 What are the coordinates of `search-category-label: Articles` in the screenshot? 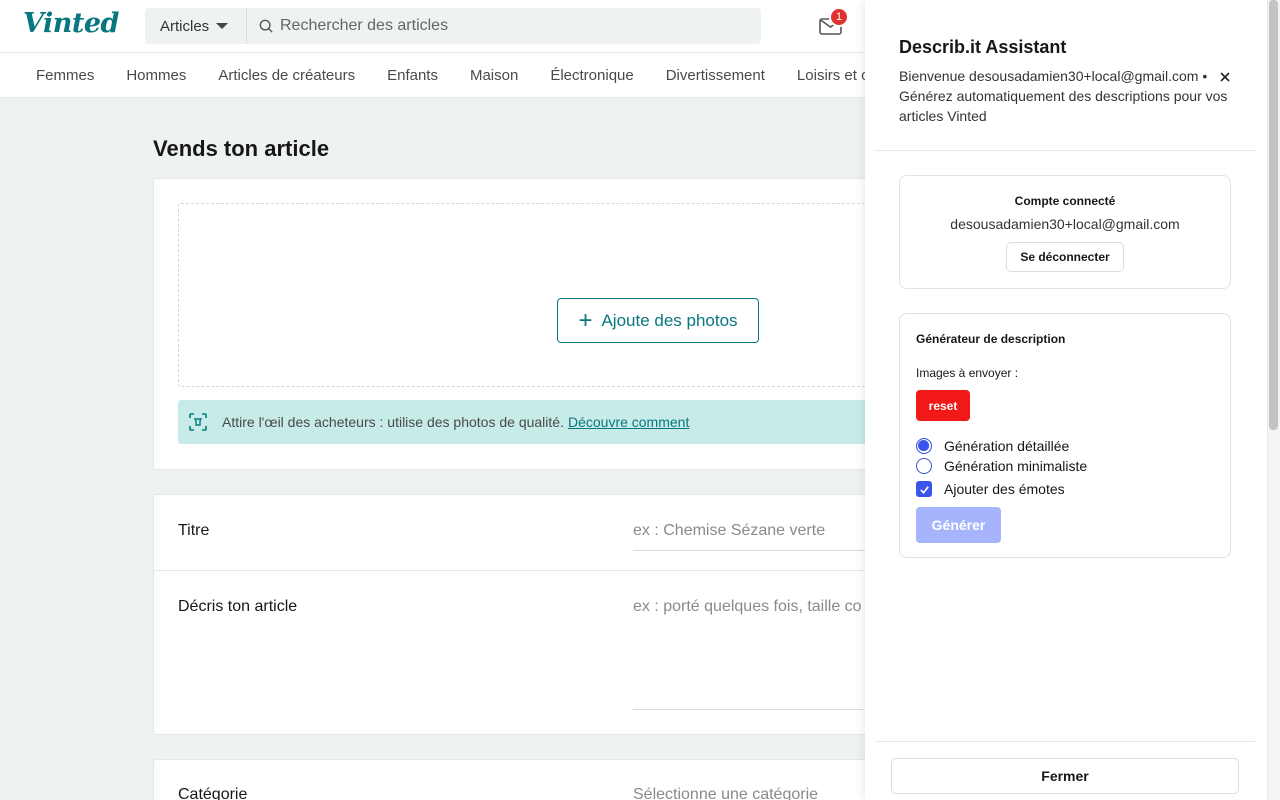 It's located at (185, 26).